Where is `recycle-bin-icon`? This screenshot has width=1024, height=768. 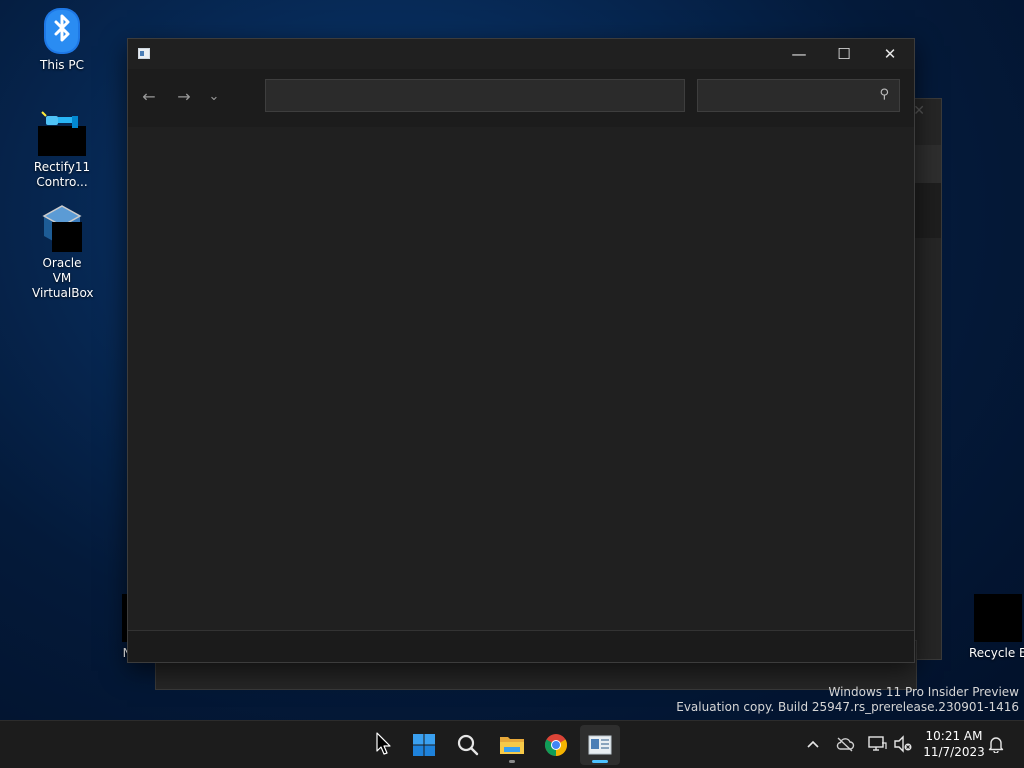 recycle-bin-icon is located at coordinates (998, 618).